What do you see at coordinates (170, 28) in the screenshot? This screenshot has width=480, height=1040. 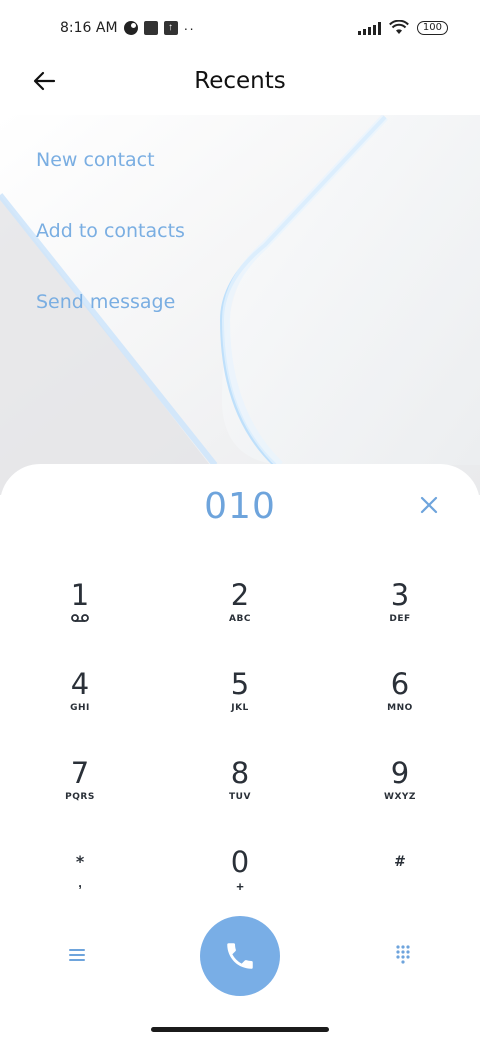 I see `upload-notification-icon: ↑` at bounding box center [170, 28].